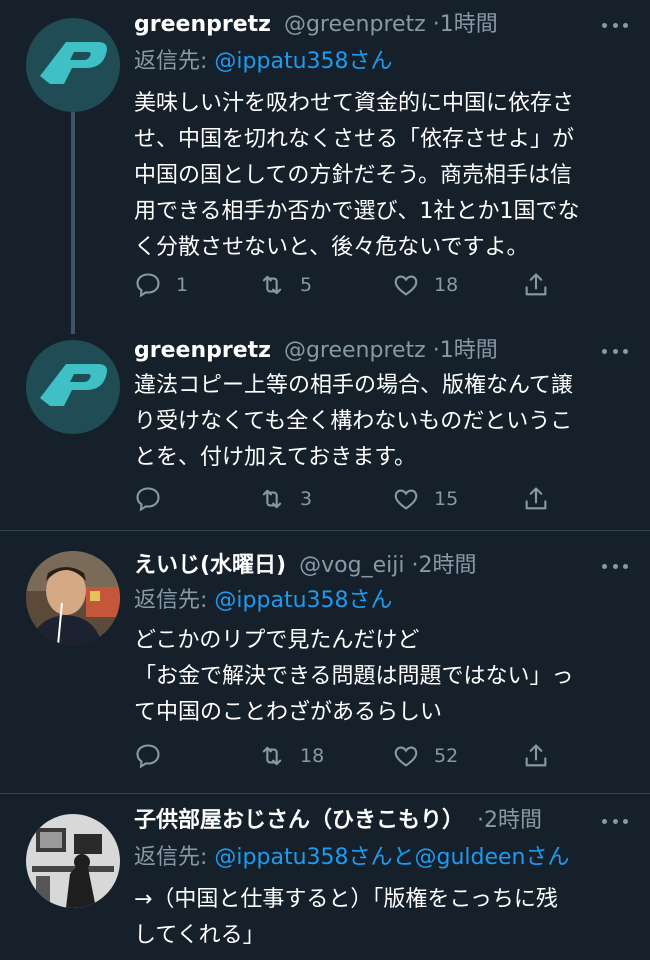  What do you see at coordinates (369, 756) in the screenshot?
I see `tweet-actions: 18 52` at bounding box center [369, 756].